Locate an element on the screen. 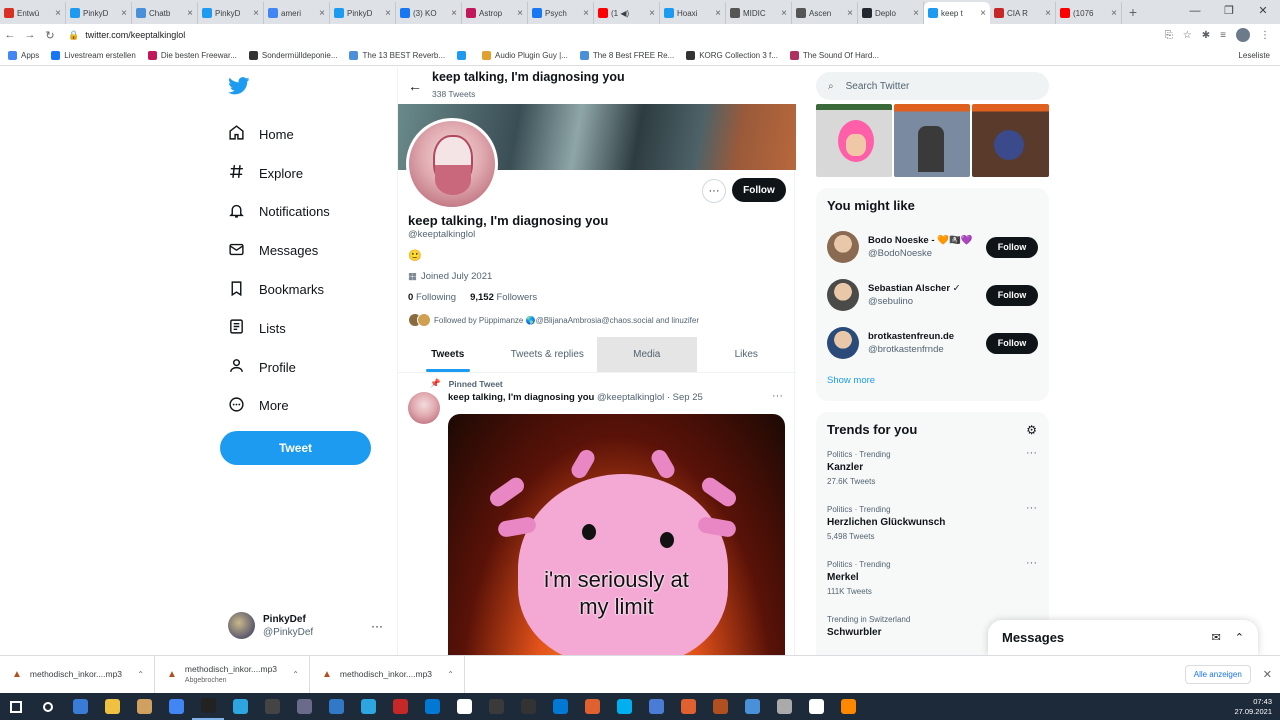 The height and width of the screenshot is (720, 1280). following-link: 0 Following is located at coordinates (432, 297).